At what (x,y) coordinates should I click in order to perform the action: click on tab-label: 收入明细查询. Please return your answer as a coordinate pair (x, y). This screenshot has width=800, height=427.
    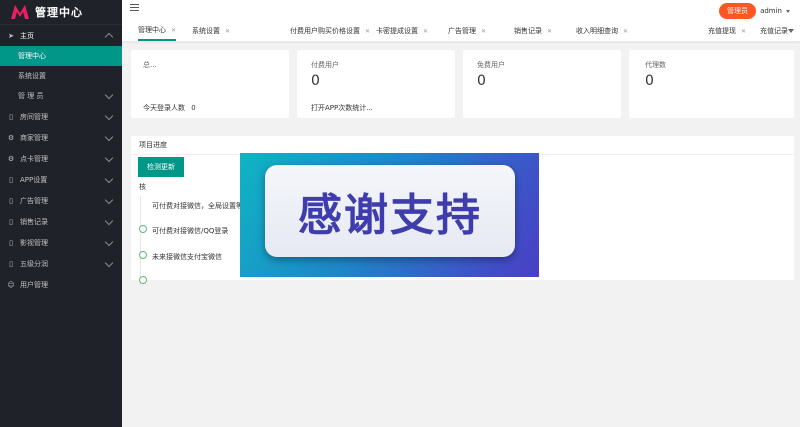
    Looking at the image, I should click on (597, 31).